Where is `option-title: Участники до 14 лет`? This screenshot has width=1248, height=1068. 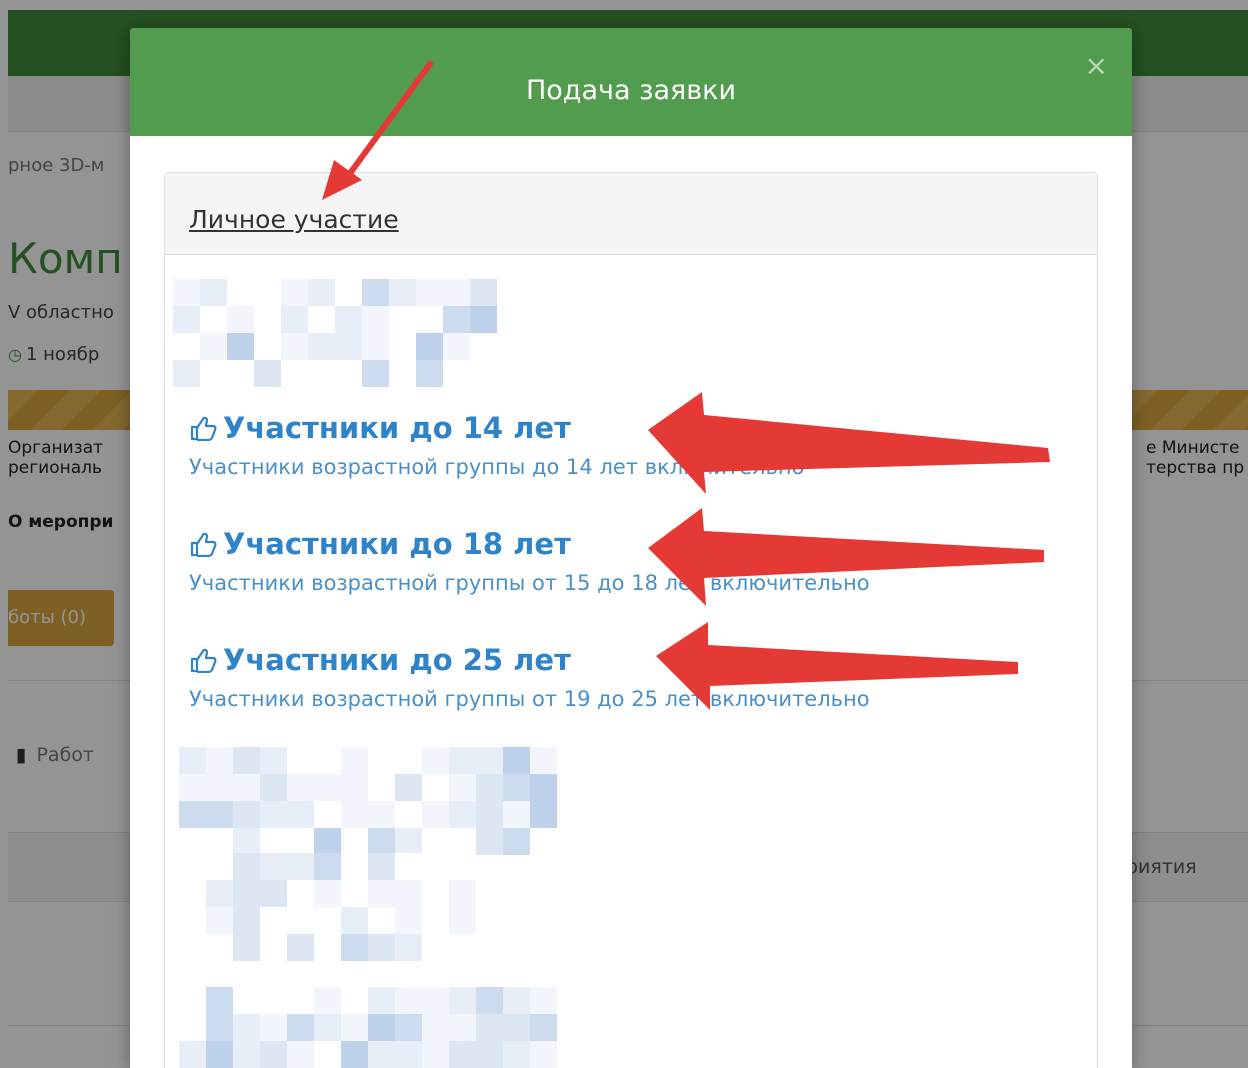
option-title: Участники до 14 лет is located at coordinates (496, 428).